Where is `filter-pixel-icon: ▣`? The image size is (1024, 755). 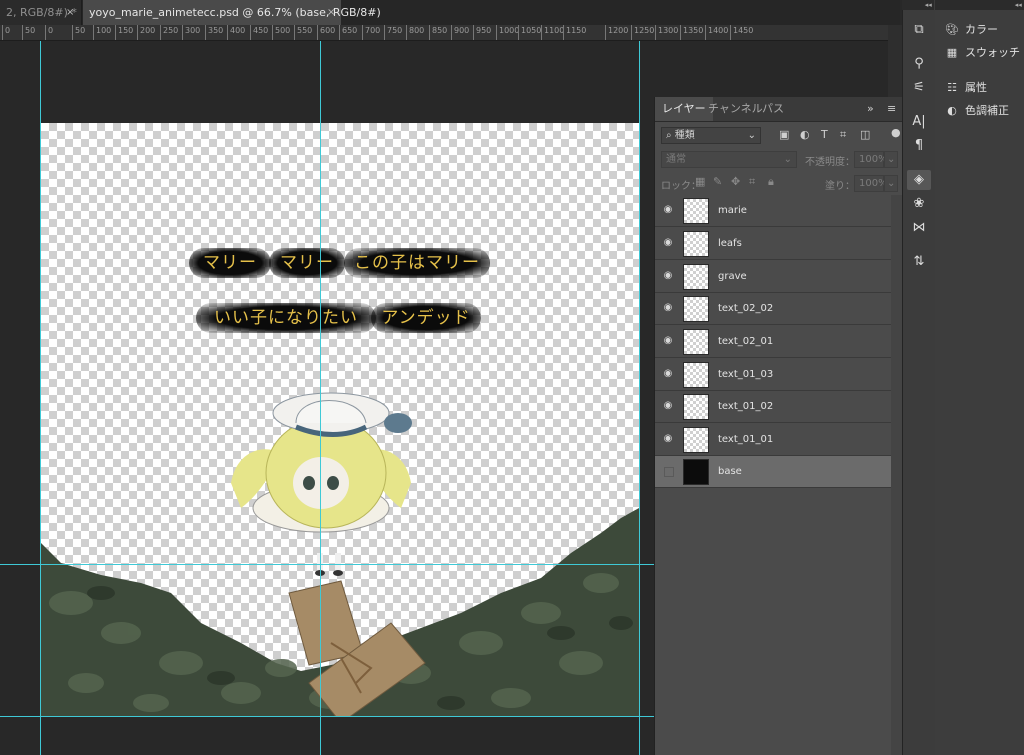
filter-pixel-icon: ▣ is located at coordinates (784, 134).